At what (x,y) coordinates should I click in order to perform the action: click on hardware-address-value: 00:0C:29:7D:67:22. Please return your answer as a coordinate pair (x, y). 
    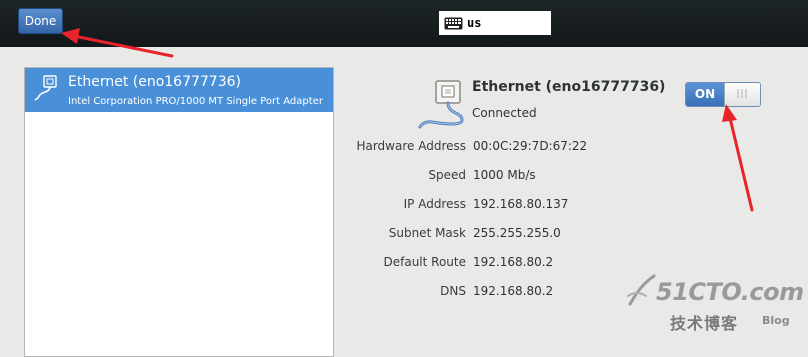
    Looking at the image, I should click on (530, 146).